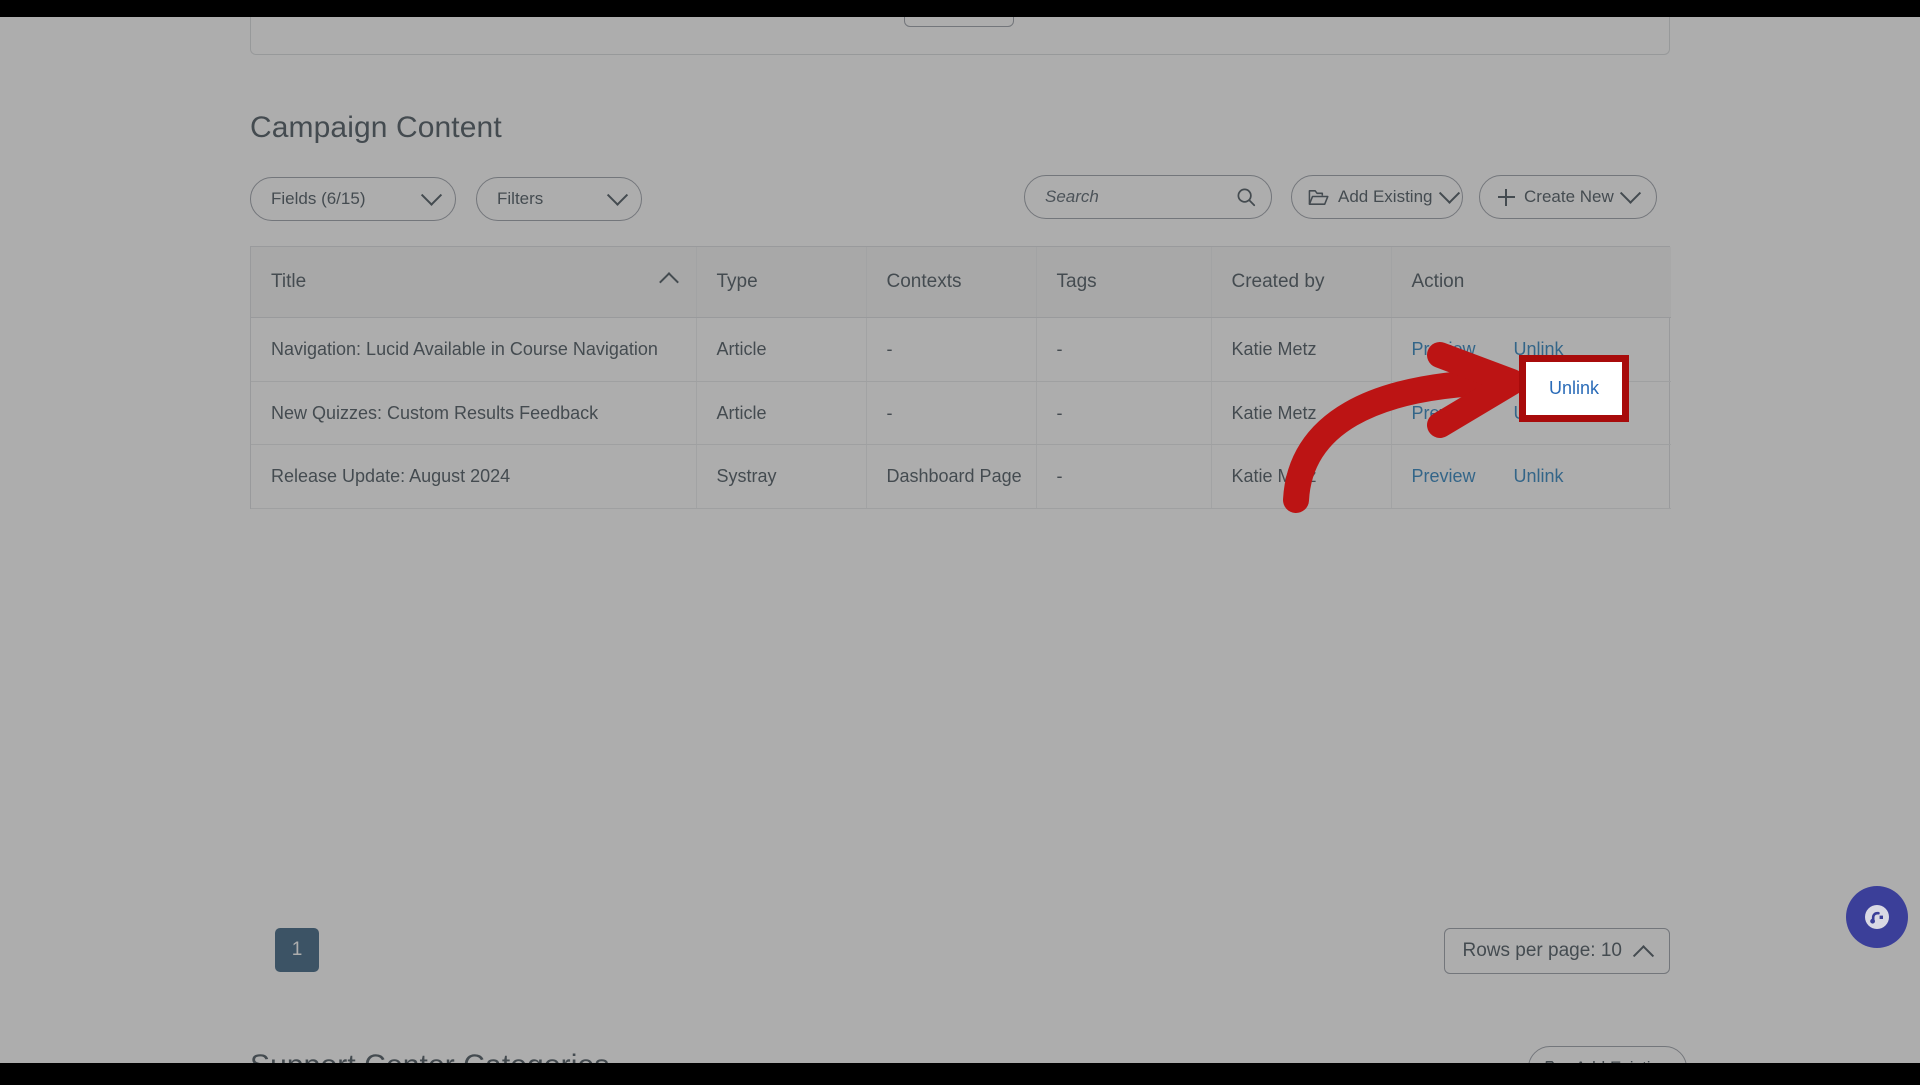 The width and height of the screenshot is (1920, 1085). I want to click on chat-bubble-icon, so click(1877, 917).